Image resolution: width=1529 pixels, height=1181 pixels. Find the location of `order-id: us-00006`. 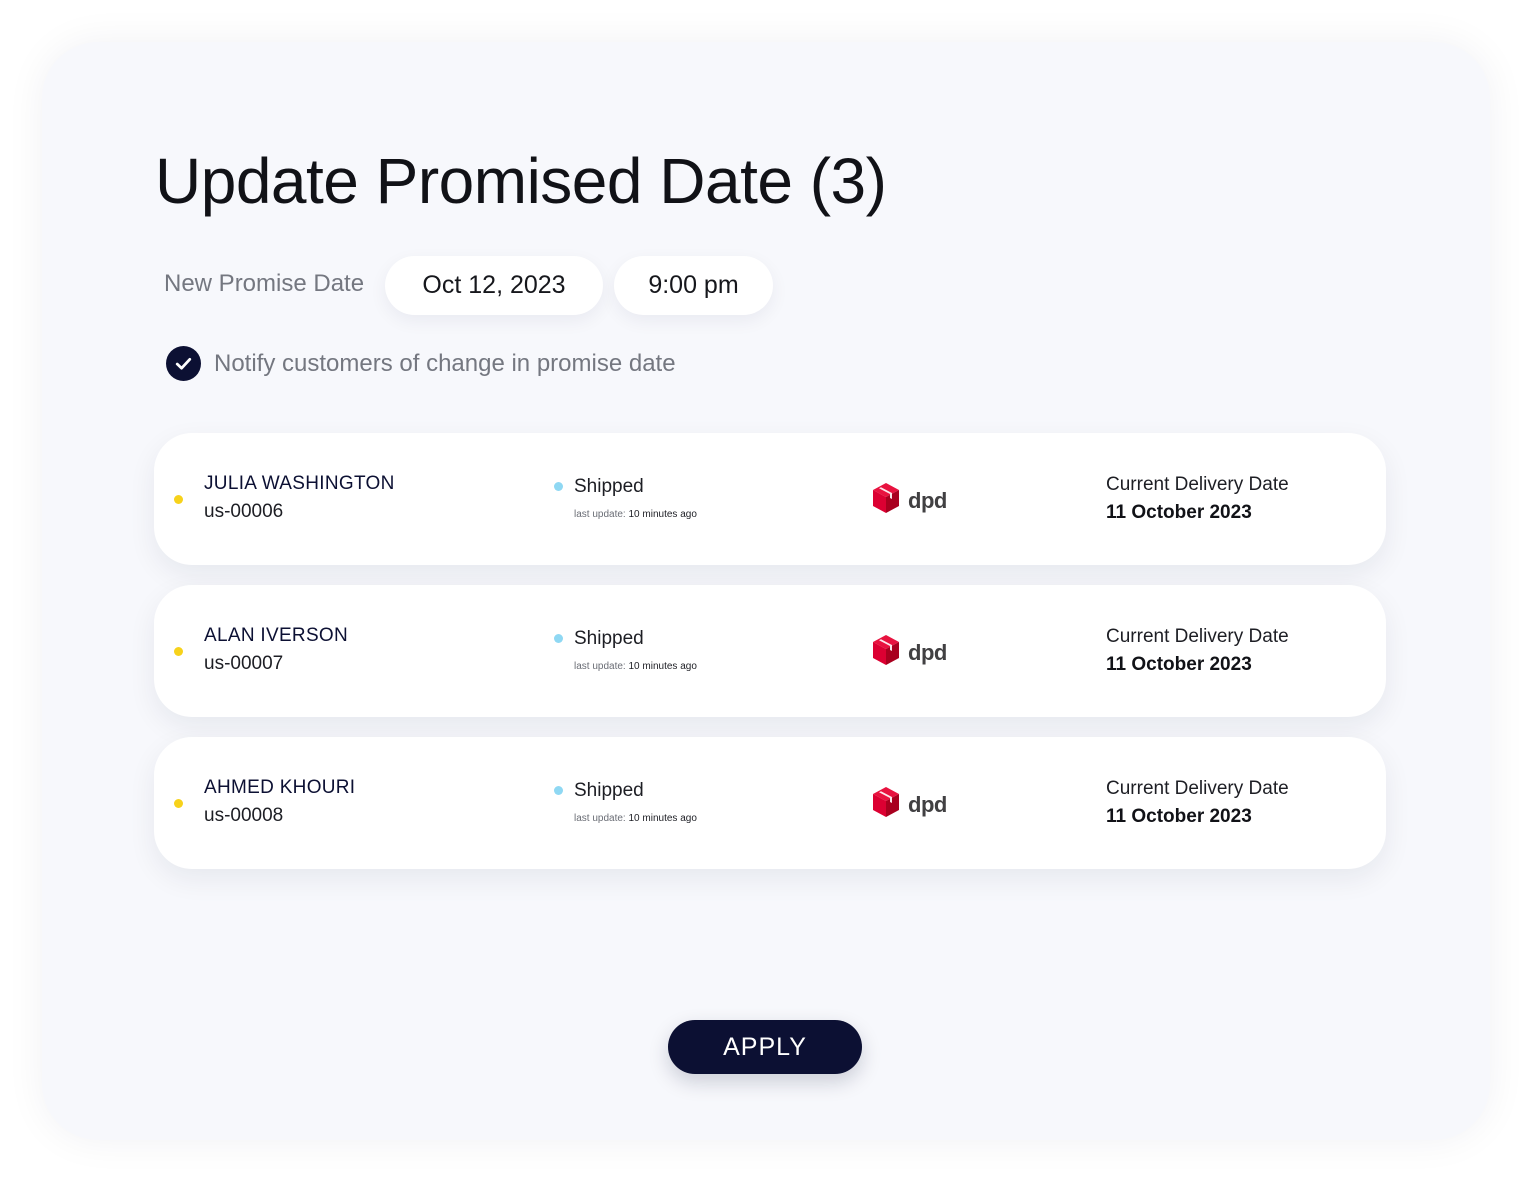

order-id: us-00006 is located at coordinates (244, 511).